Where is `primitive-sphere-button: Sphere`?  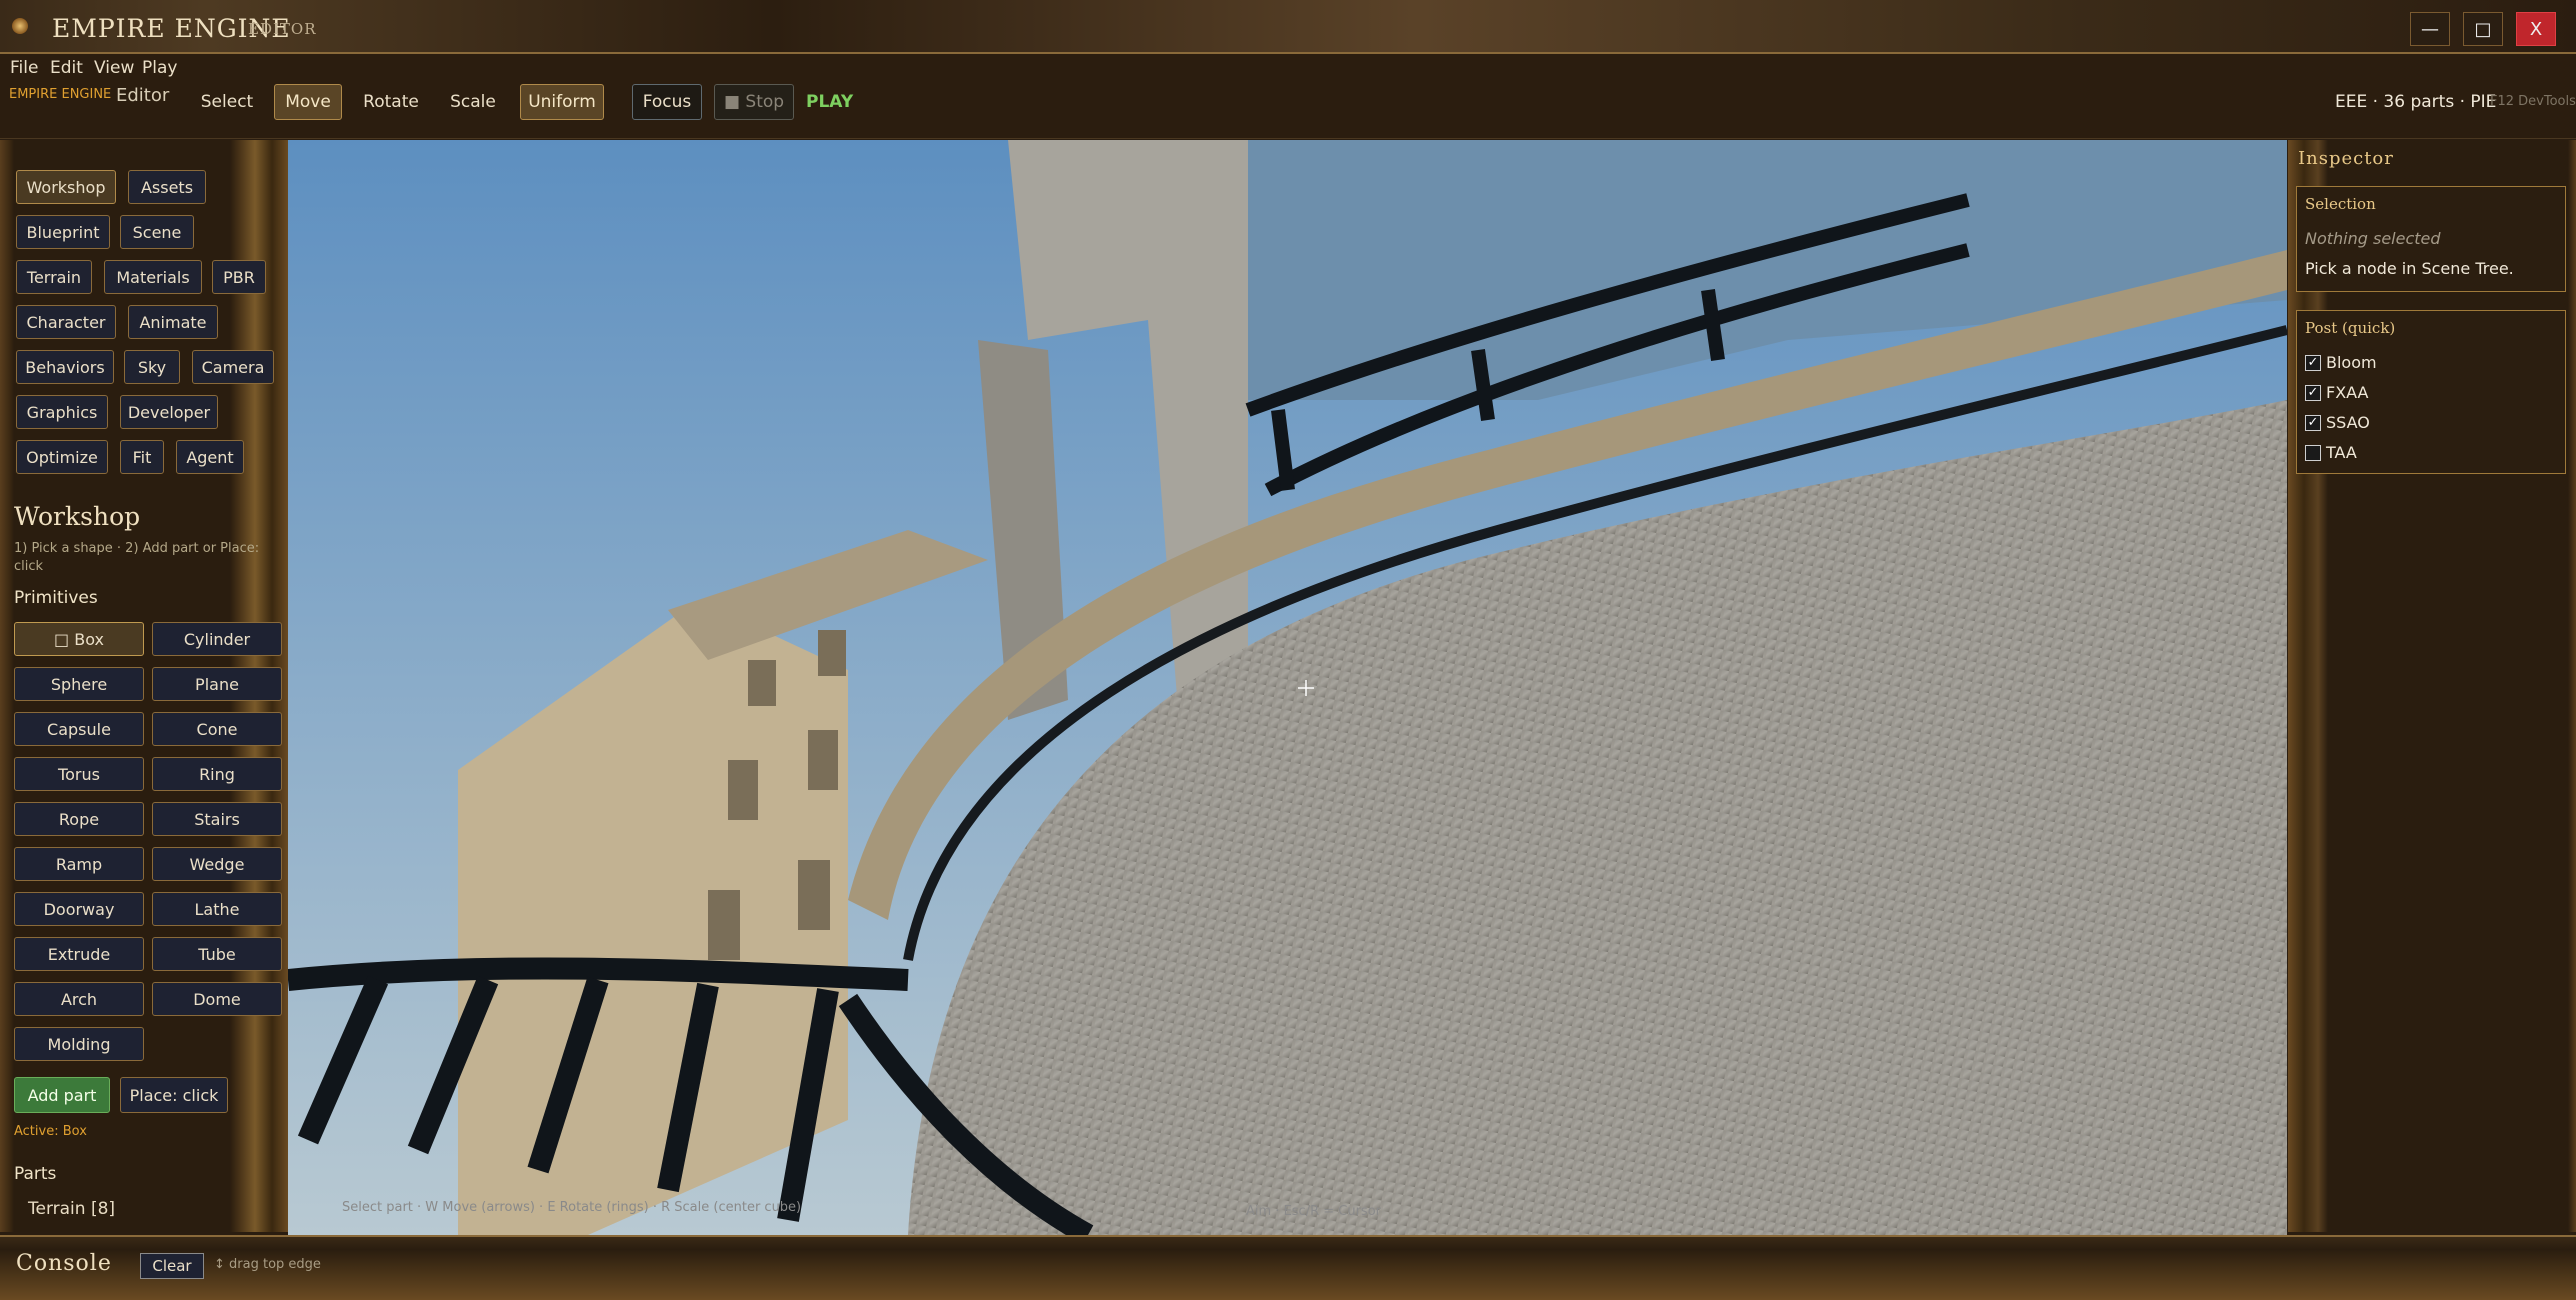 primitive-sphere-button: Sphere is located at coordinates (79, 684).